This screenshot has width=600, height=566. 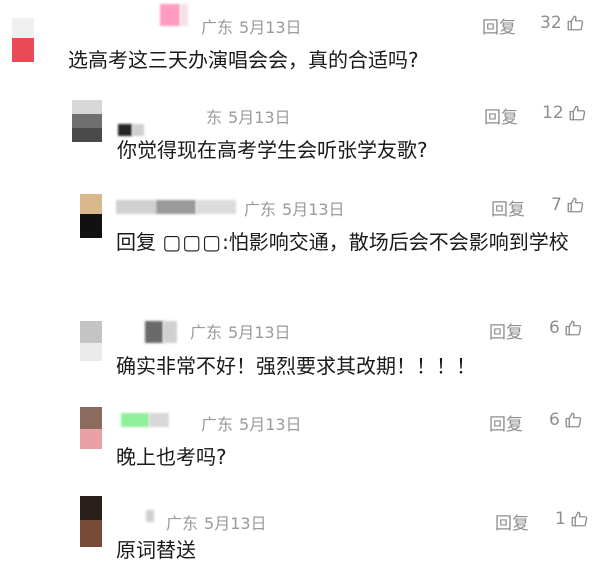 I want to click on reply-target-user: ▢▢▢, so click(x=192, y=242).